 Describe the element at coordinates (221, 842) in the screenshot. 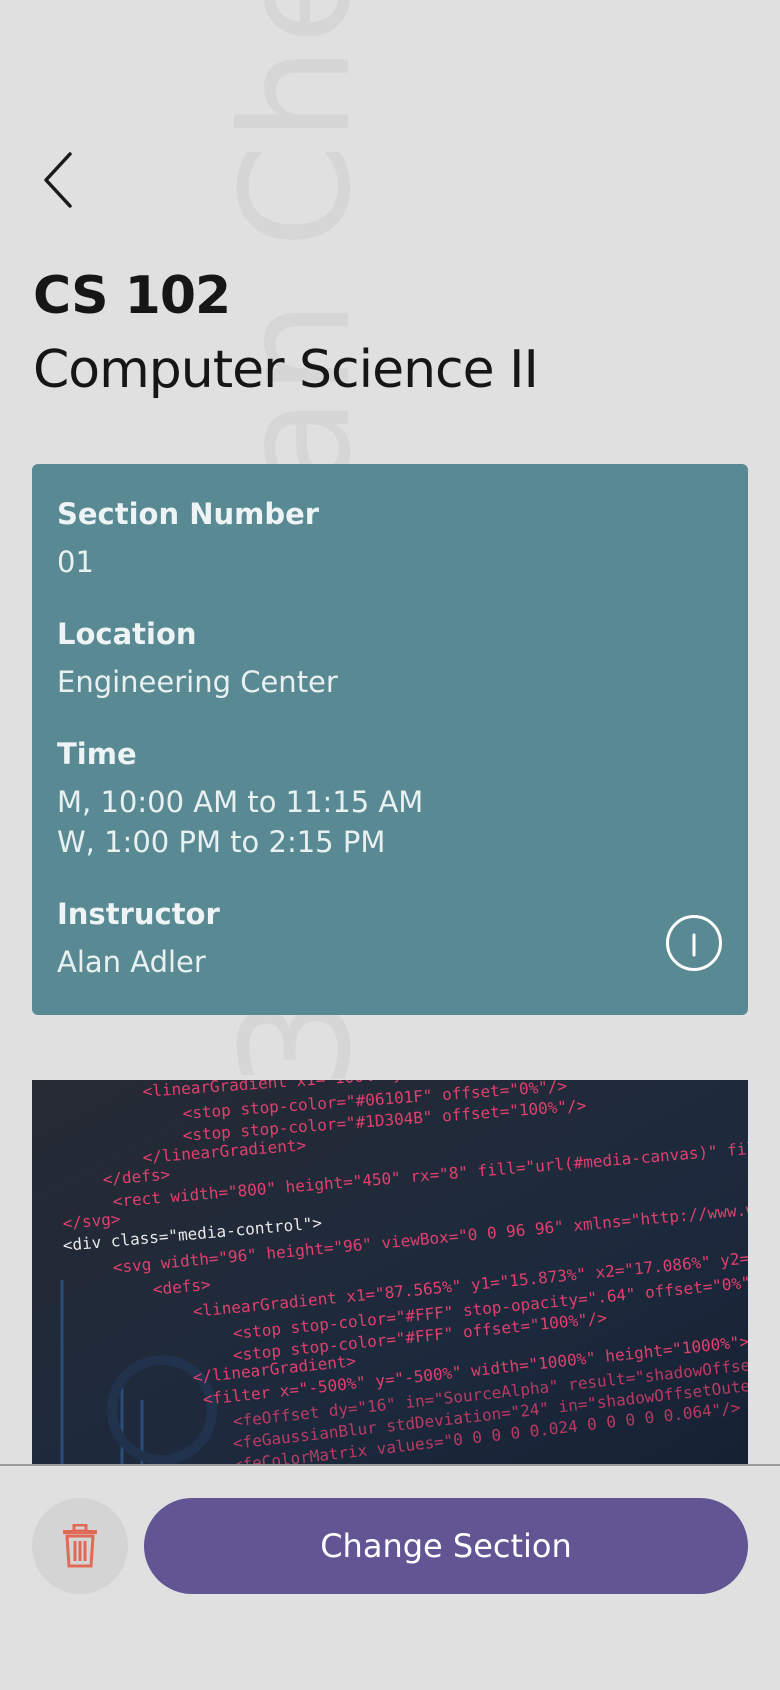

I see `time-value-2: W, 1:00 PM to 2:15 PM` at that location.